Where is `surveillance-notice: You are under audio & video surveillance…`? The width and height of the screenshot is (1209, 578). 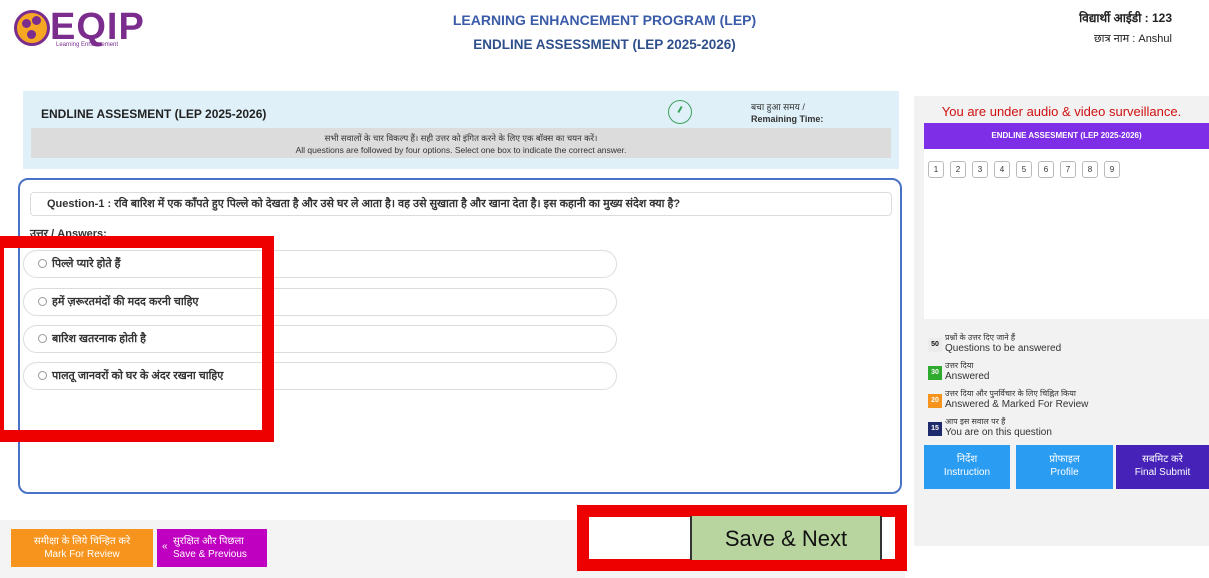 surveillance-notice: You are under audio & video surveillance… is located at coordinates (1061, 111).